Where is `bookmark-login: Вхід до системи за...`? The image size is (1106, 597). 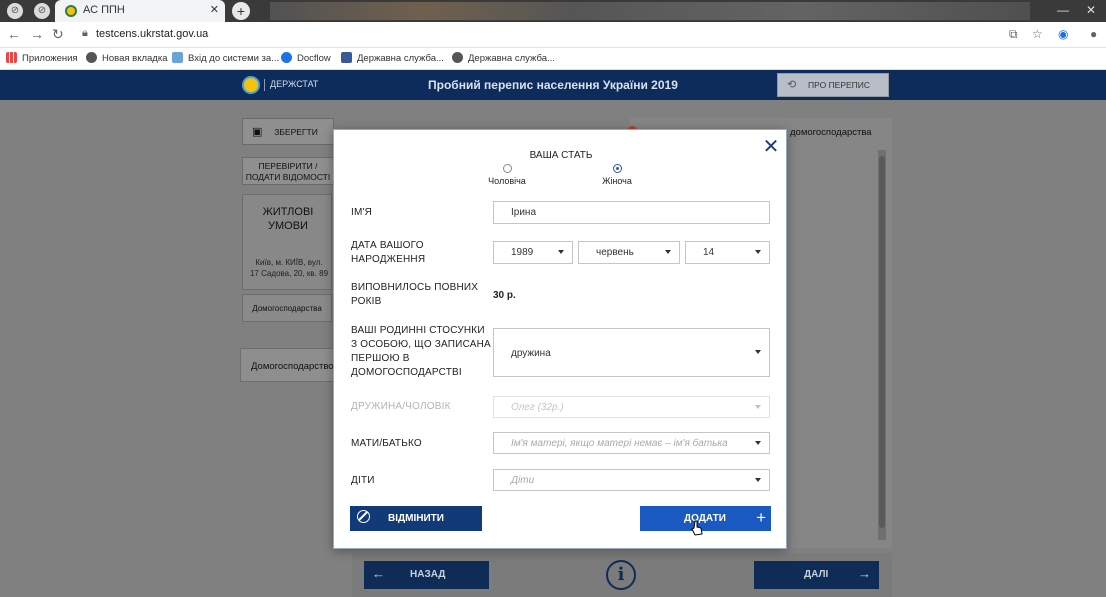
bookmark-login: Вхід до системи за... is located at coordinates (225, 58).